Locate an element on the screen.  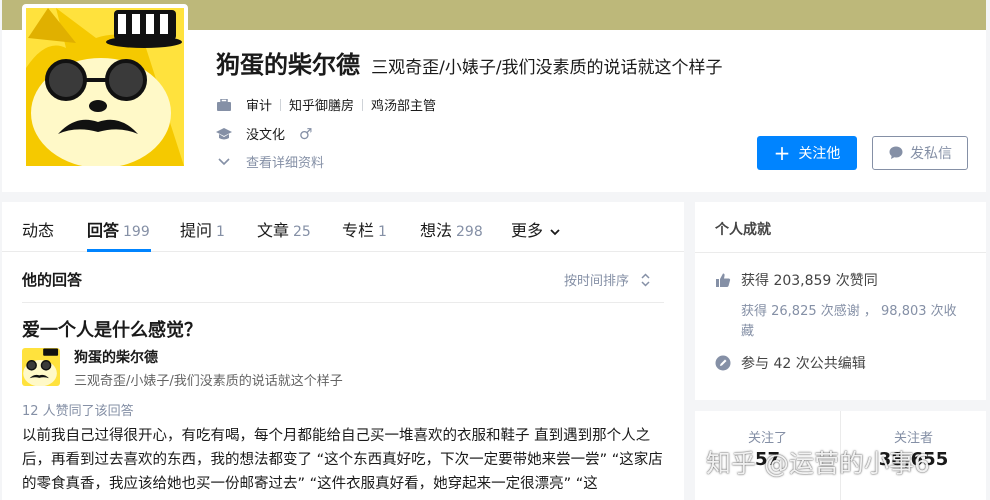
author-avatar is located at coordinates (41, 367).